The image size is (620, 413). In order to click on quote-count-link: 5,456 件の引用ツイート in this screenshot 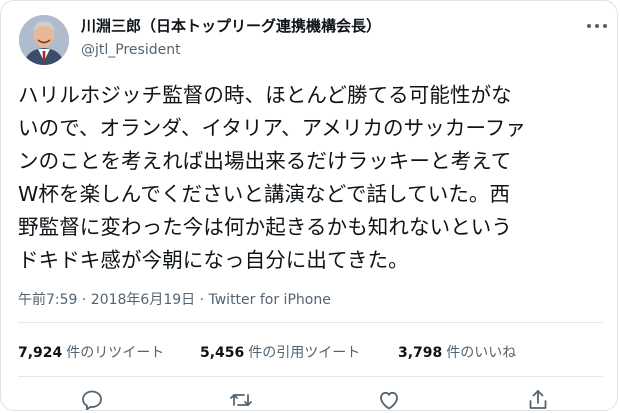, I will do `click(280, 352)`.